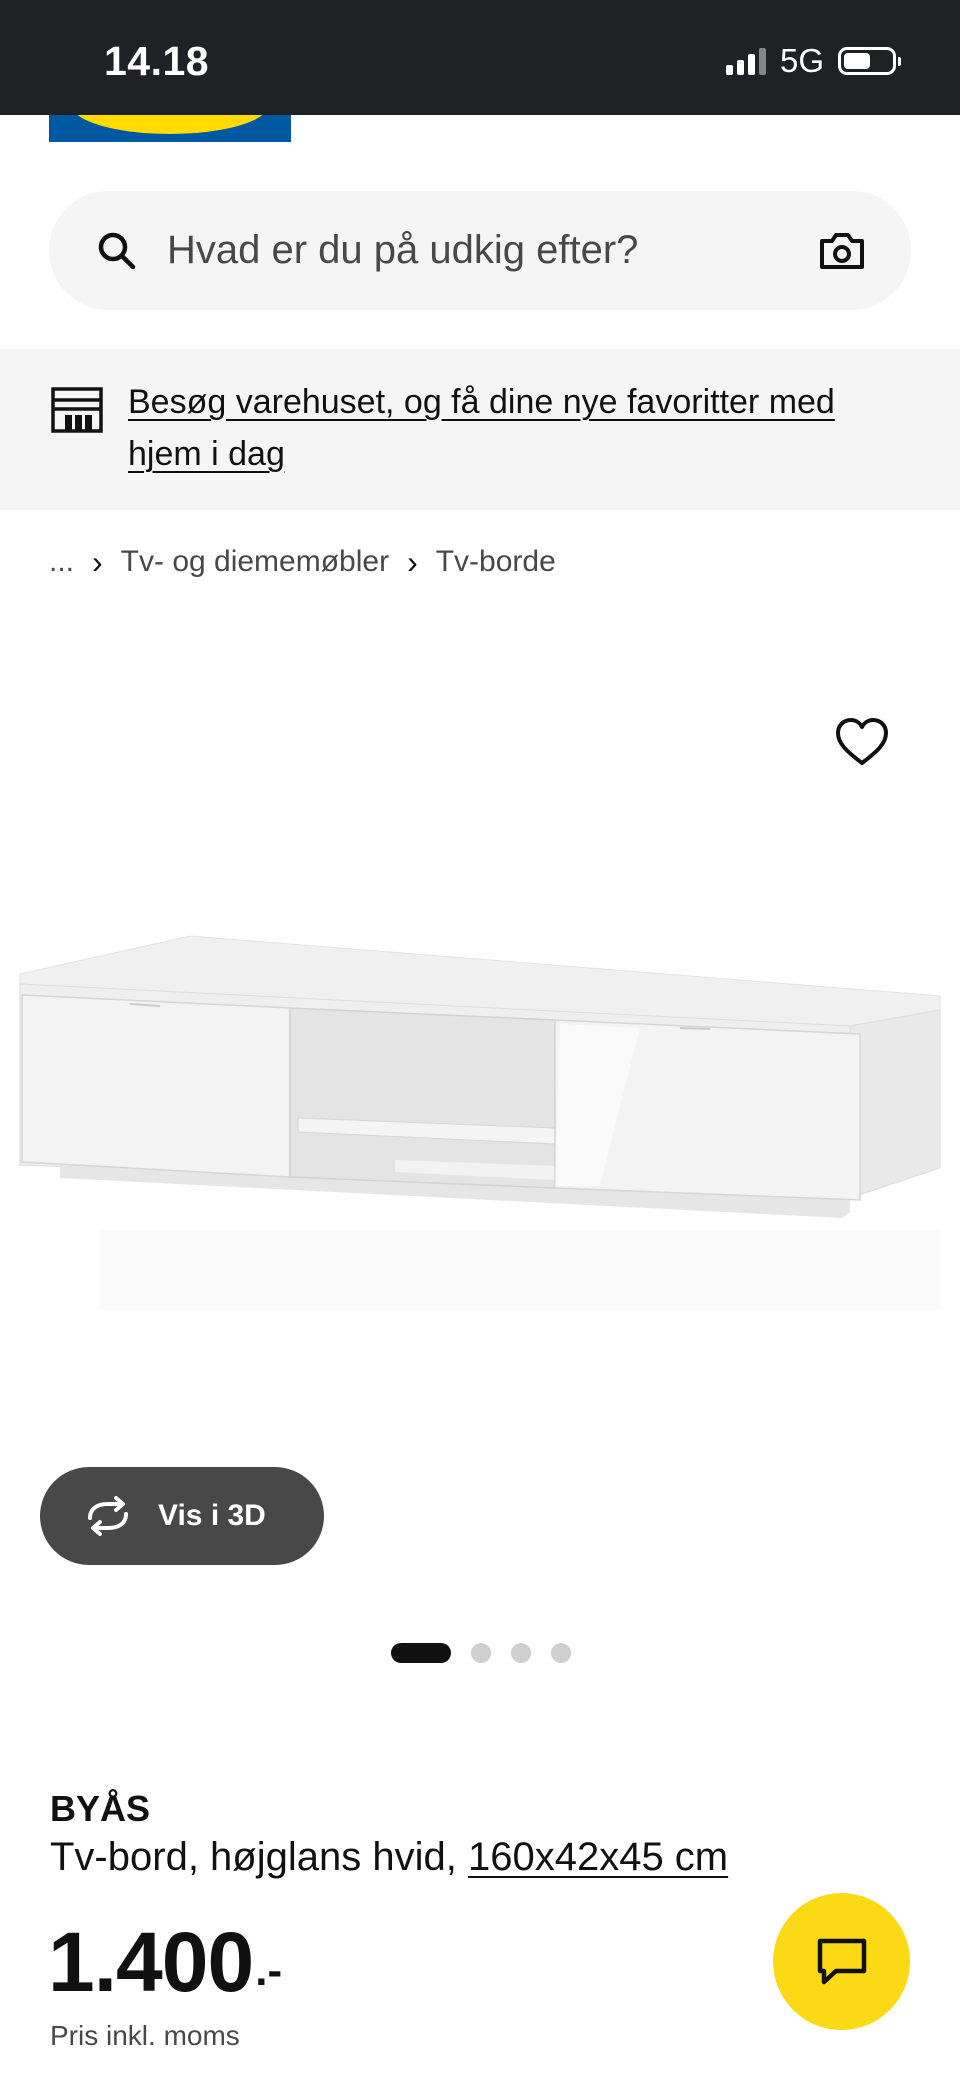  I want to click on product-type: Tv-bord, højglans hvid,, so click(253, 1857).